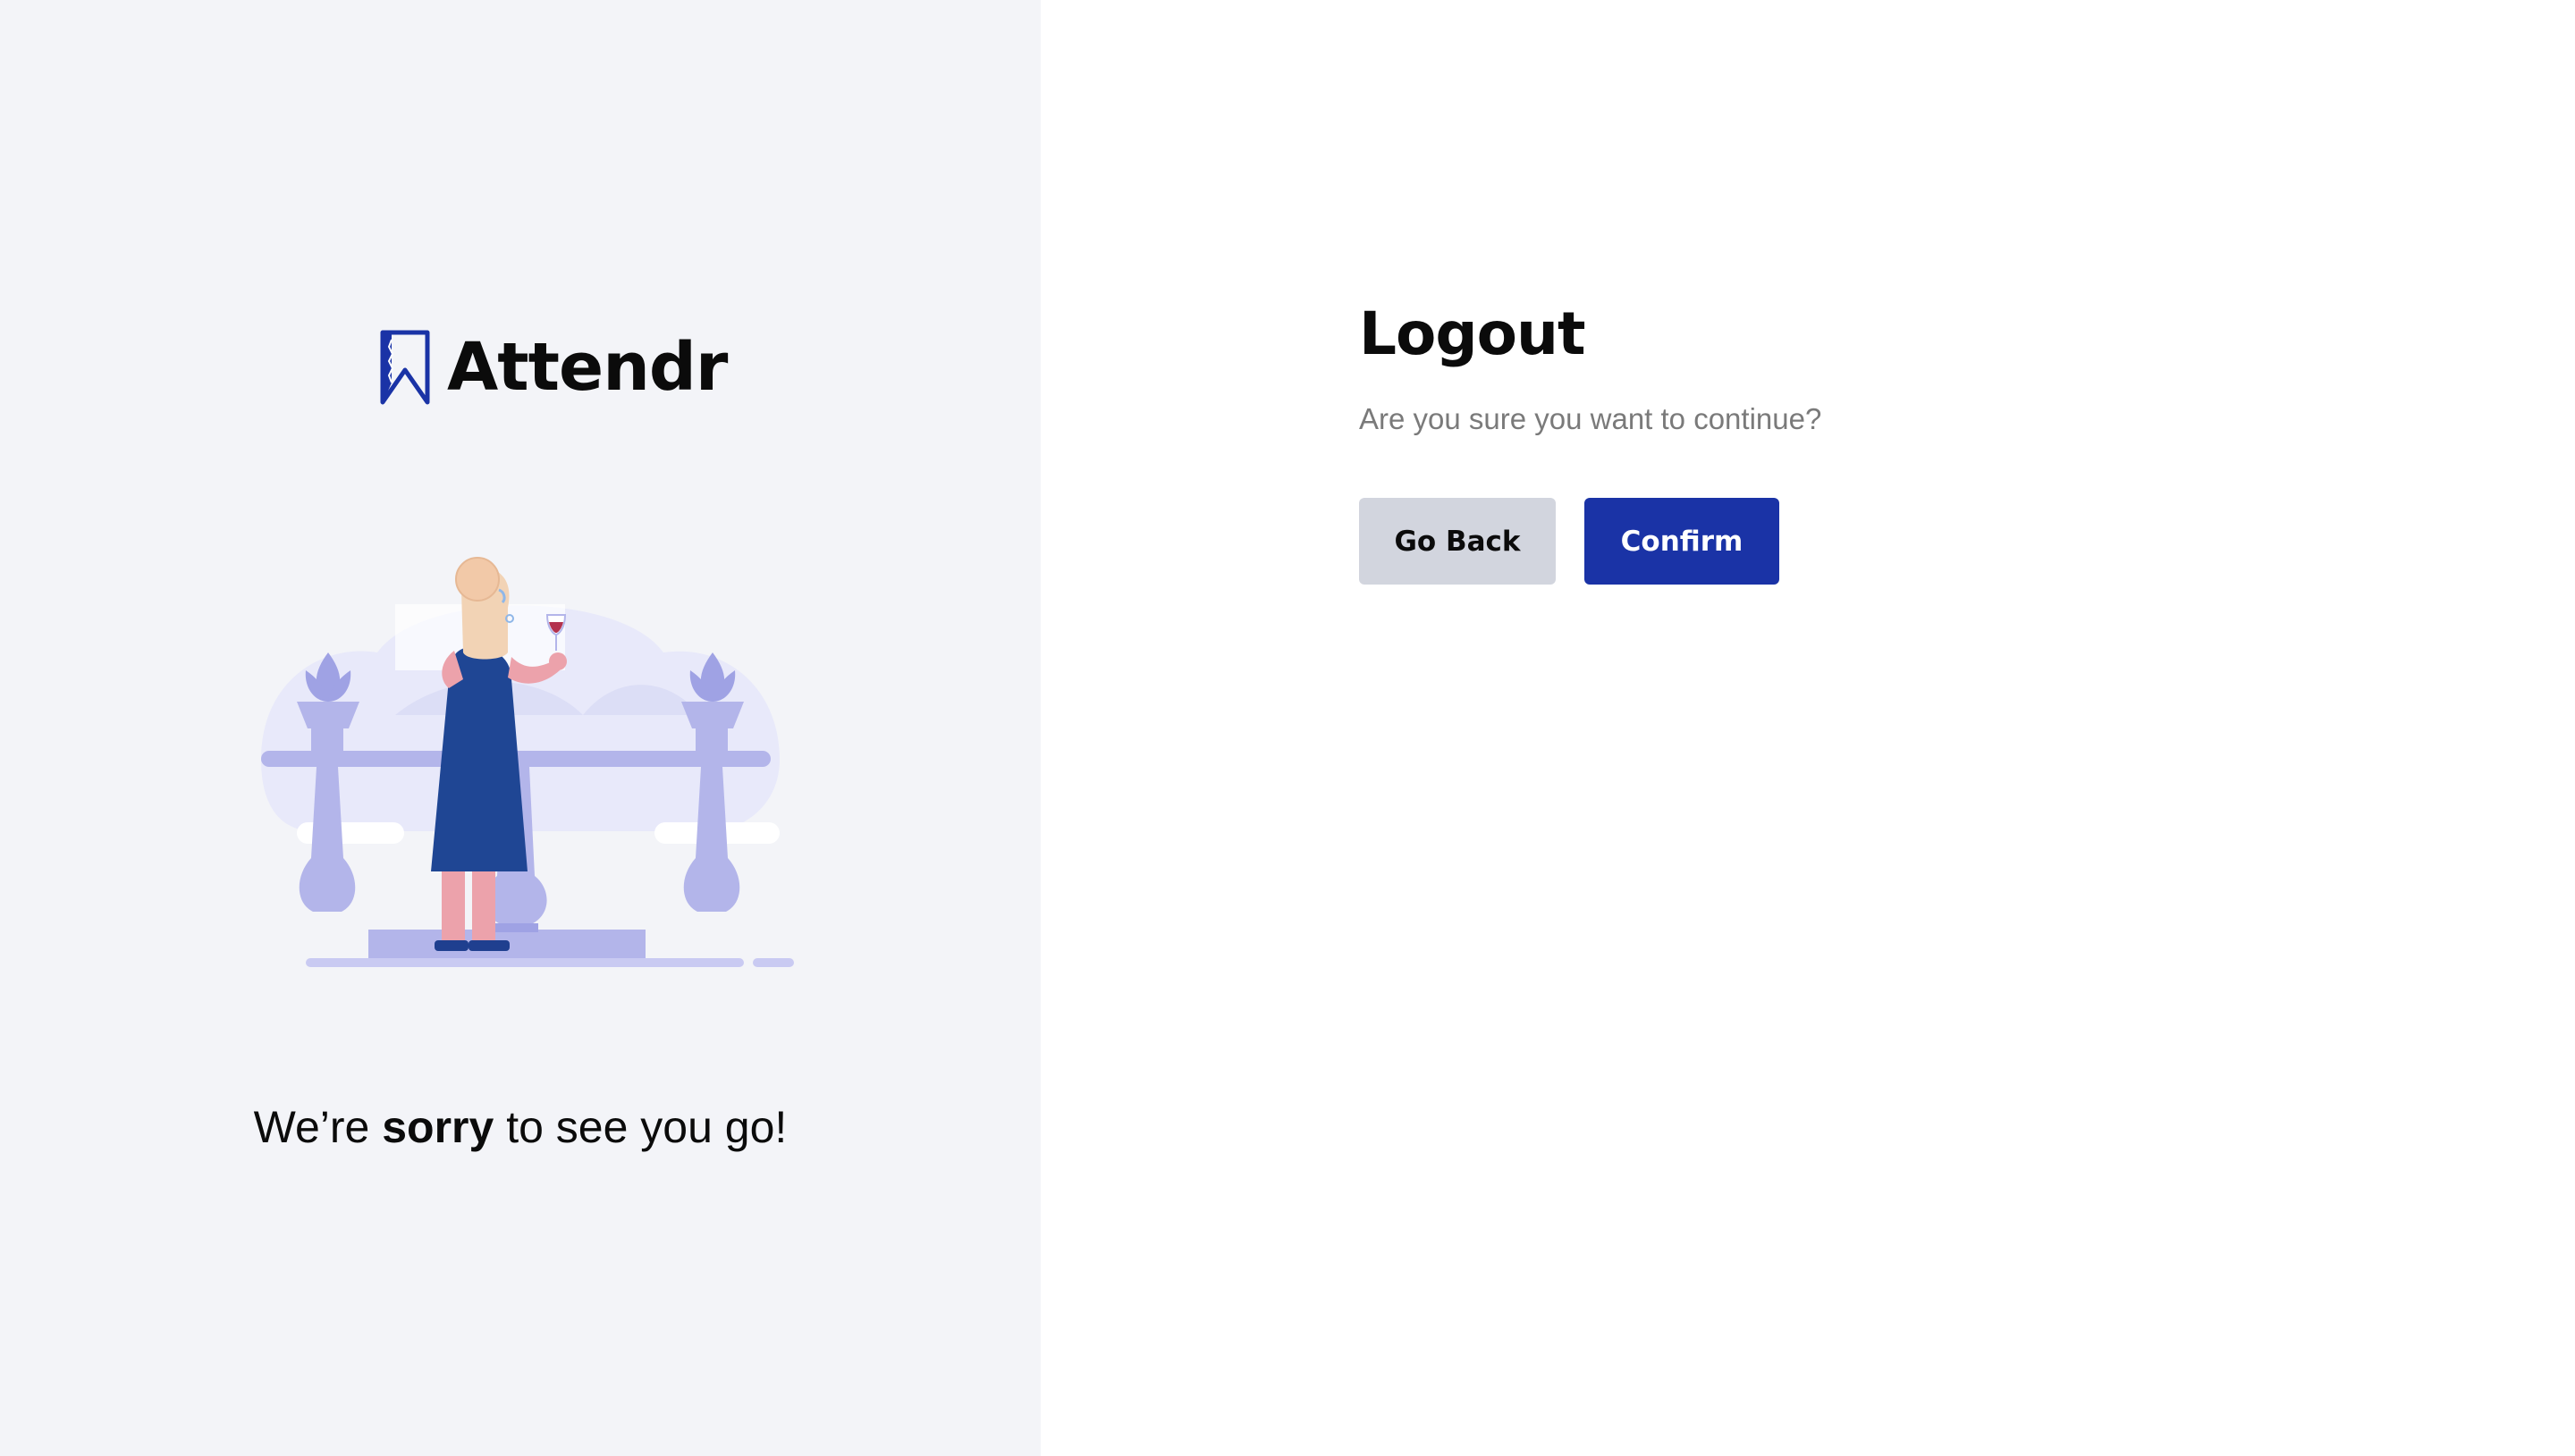 This screenshot has height=1456, width=2575. What do you see at coordinates (587, 368) in the screenshot?
I see `brand-name: Attendr` at bounding box center [587, 368].